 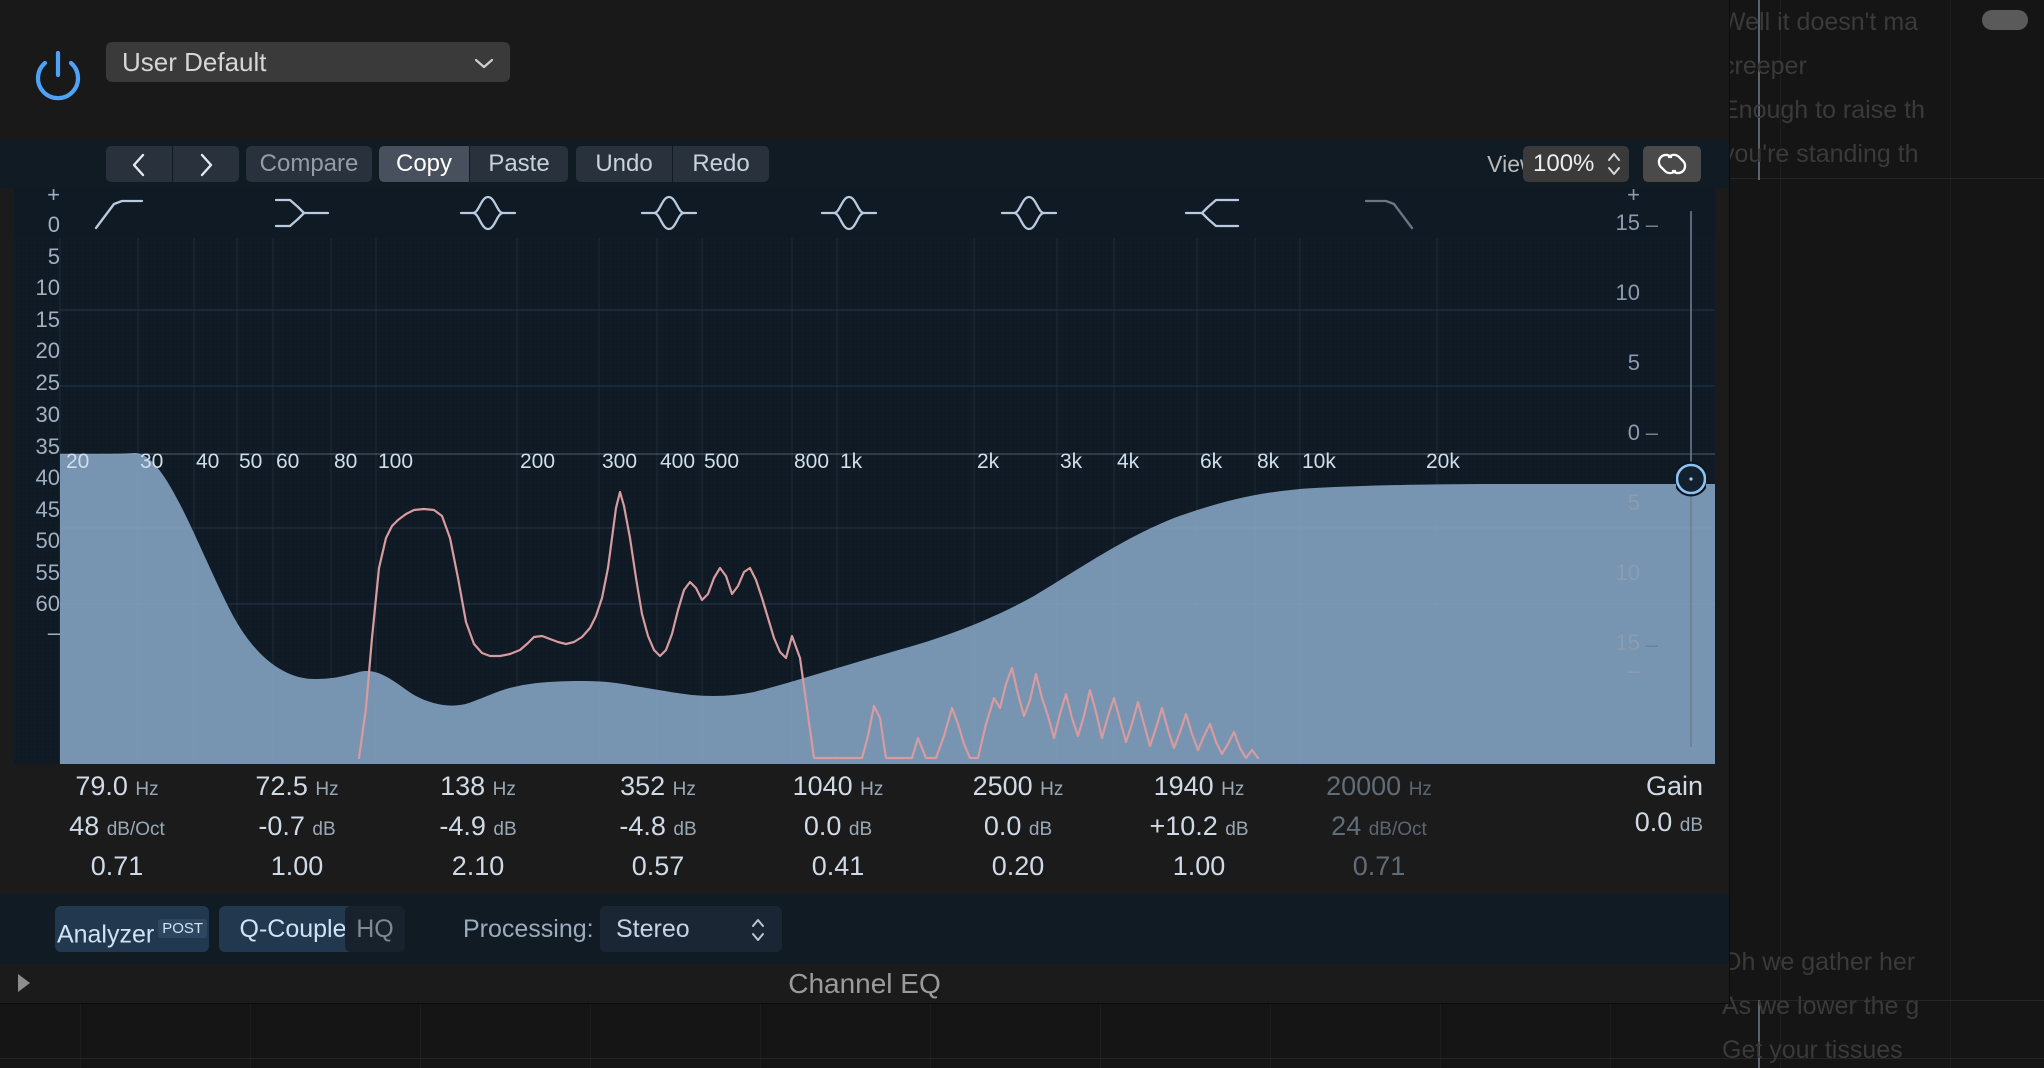 I want to click on plugin-header: User Default, so click(x=864, y=70).